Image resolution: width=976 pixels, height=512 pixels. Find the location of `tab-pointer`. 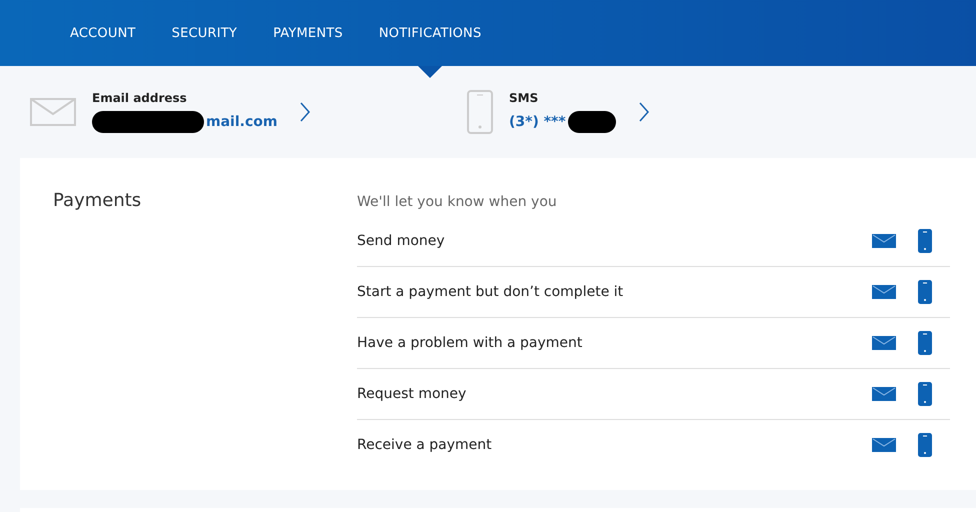

tab-pointer is located at coordinates (430, 72).